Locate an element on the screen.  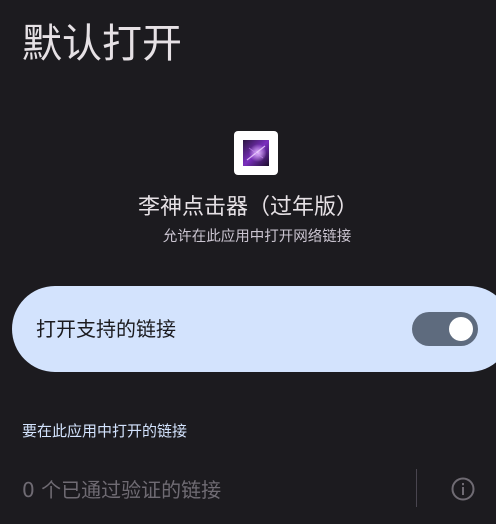
divider is located at coordinates (416, 488).